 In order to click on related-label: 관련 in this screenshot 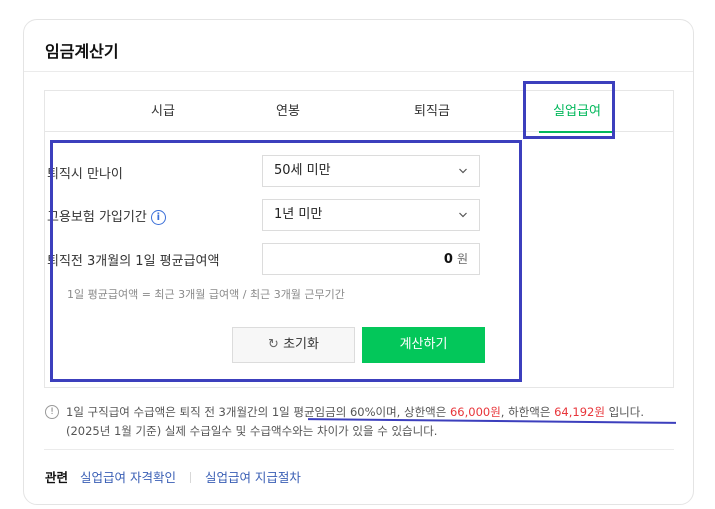, I will do `click(57, 477)`.